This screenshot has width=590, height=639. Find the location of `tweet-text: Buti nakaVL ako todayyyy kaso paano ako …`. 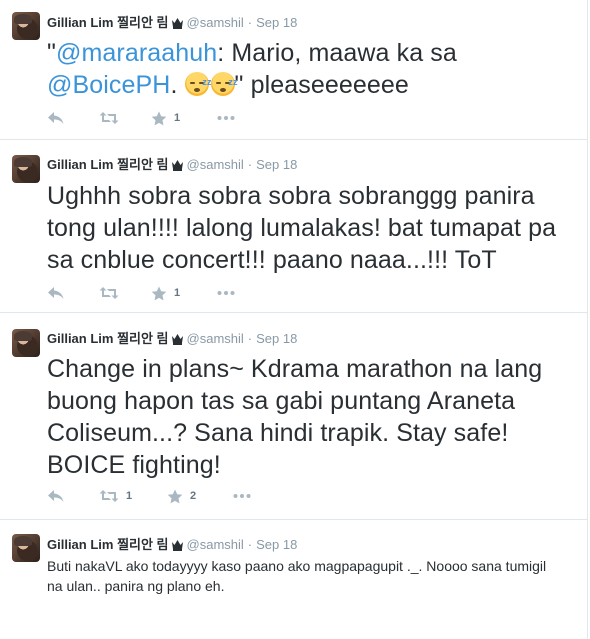

tweet-text: Buti nakaVL ako todayyyy kaso paano ako … is located at coordinates (297, 576).